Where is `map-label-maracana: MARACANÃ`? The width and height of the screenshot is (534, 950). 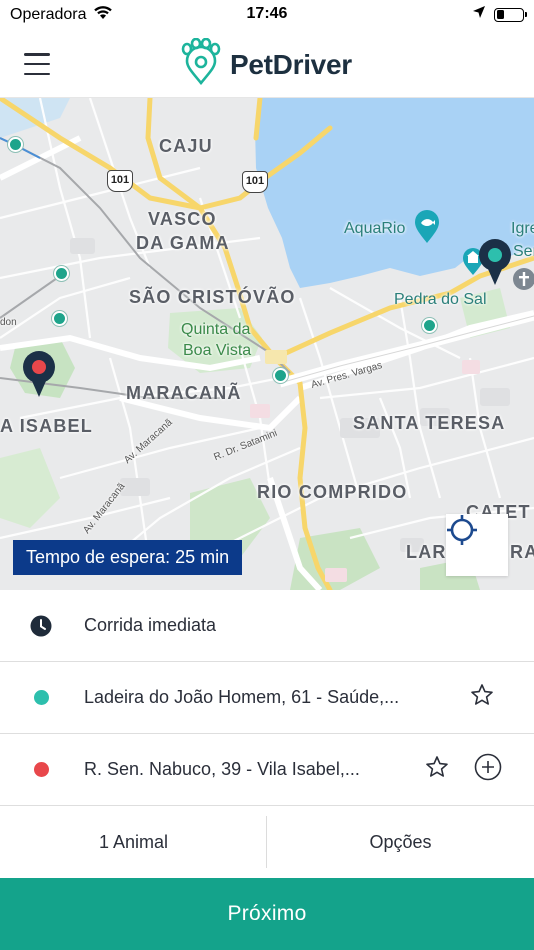
map-label-maracana: MARACANÃ is located at coordinates (184, 393).